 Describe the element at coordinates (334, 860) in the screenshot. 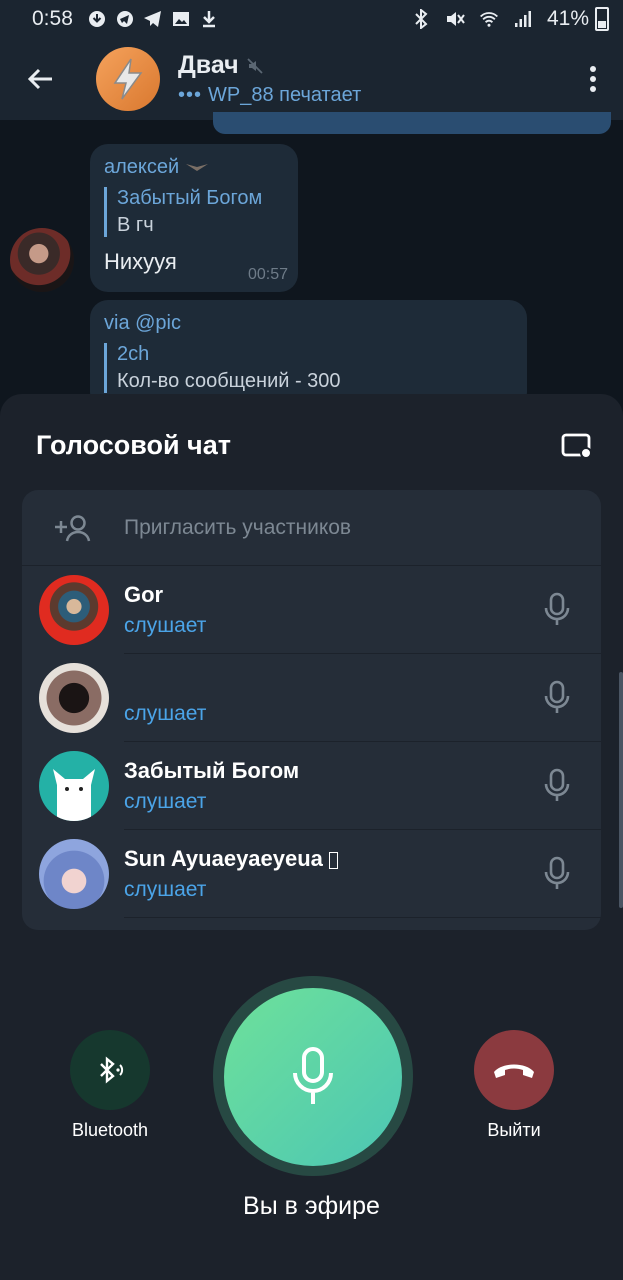

I see `unknown-glyph-icon` at that location.